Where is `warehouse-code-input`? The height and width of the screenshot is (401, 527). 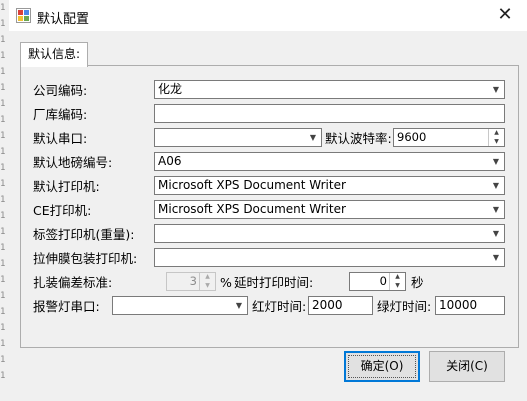 warehouse-code-input is located at coordinates (329, 113).